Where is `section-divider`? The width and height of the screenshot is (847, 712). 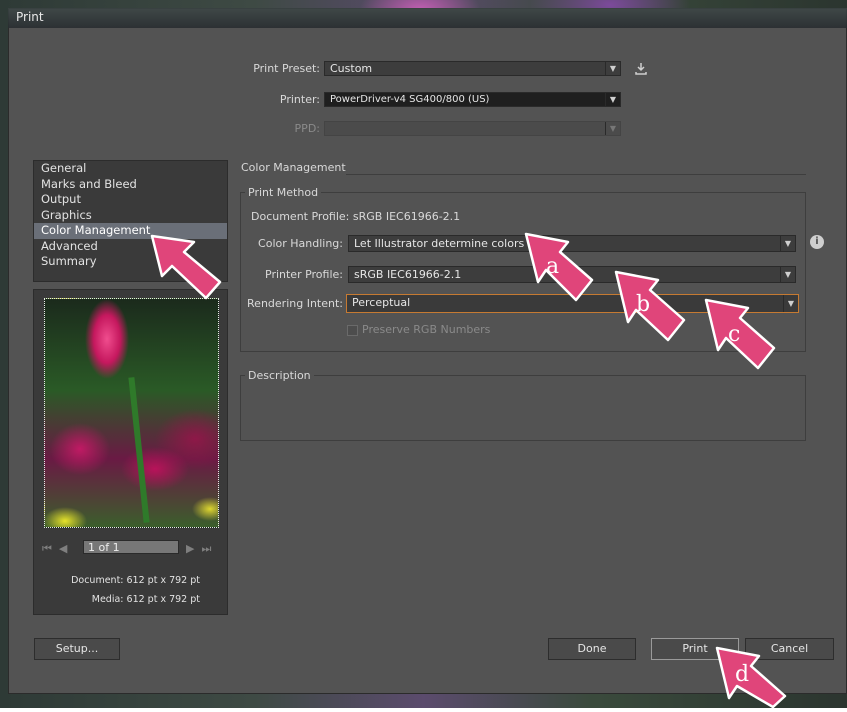
section-divider is located at coordinates (576, 174).